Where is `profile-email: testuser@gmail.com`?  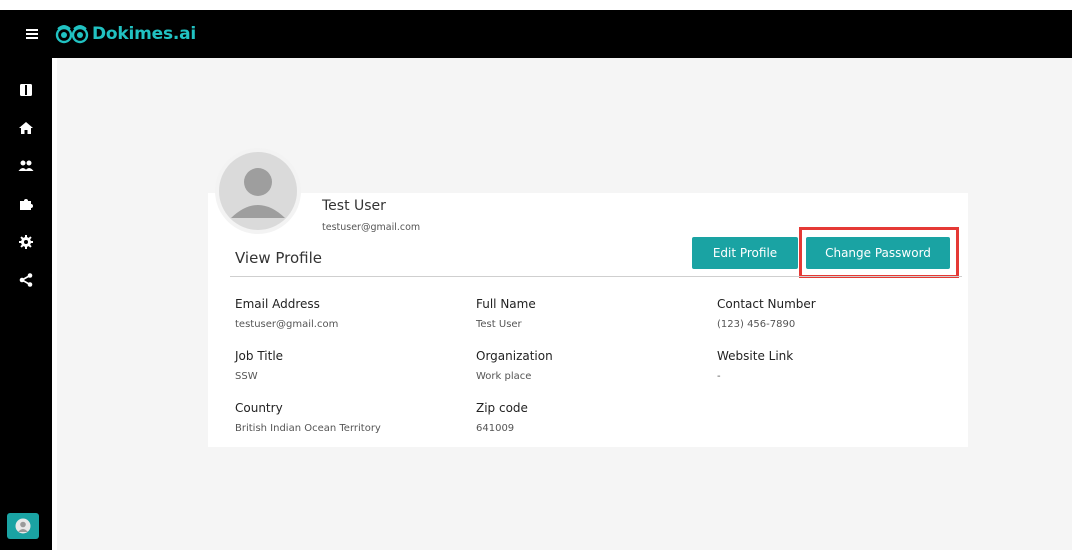
profile-email: testuser@gmail.com is located at coordinates (371, 227).